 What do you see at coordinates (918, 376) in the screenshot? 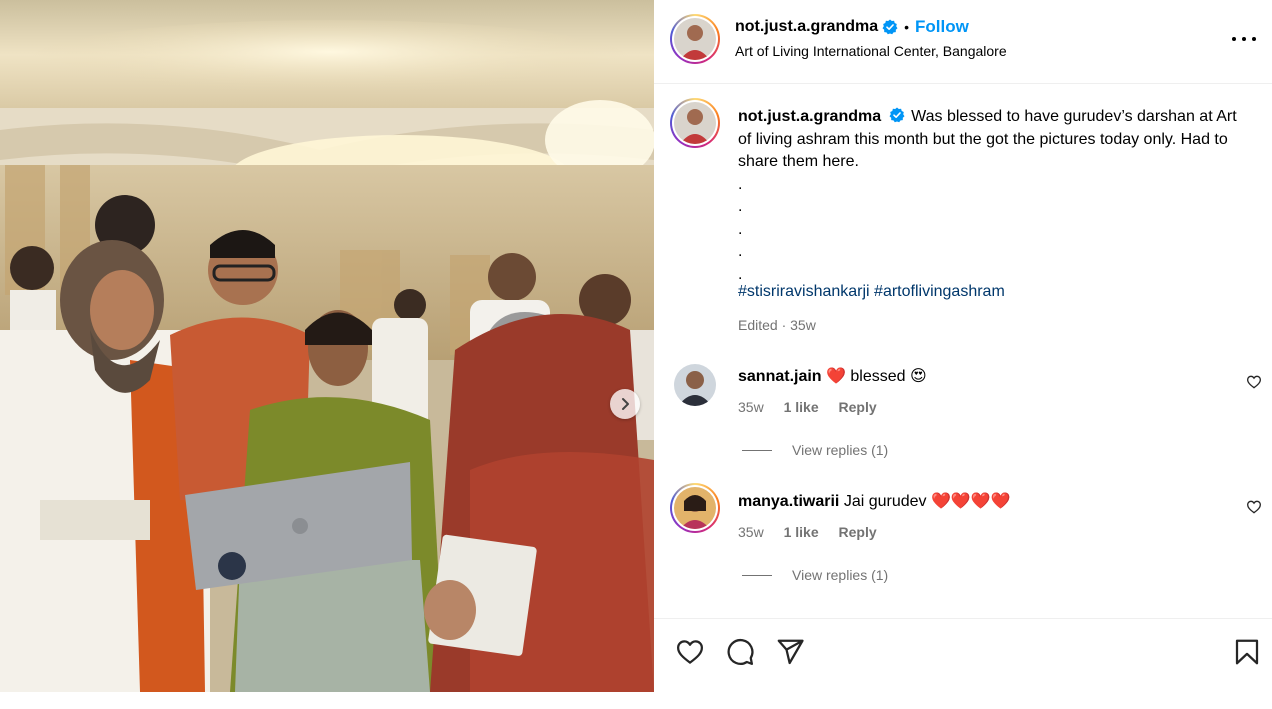
I see `heart-eyes-emoji: 😍` at bounding box center [918, 376].